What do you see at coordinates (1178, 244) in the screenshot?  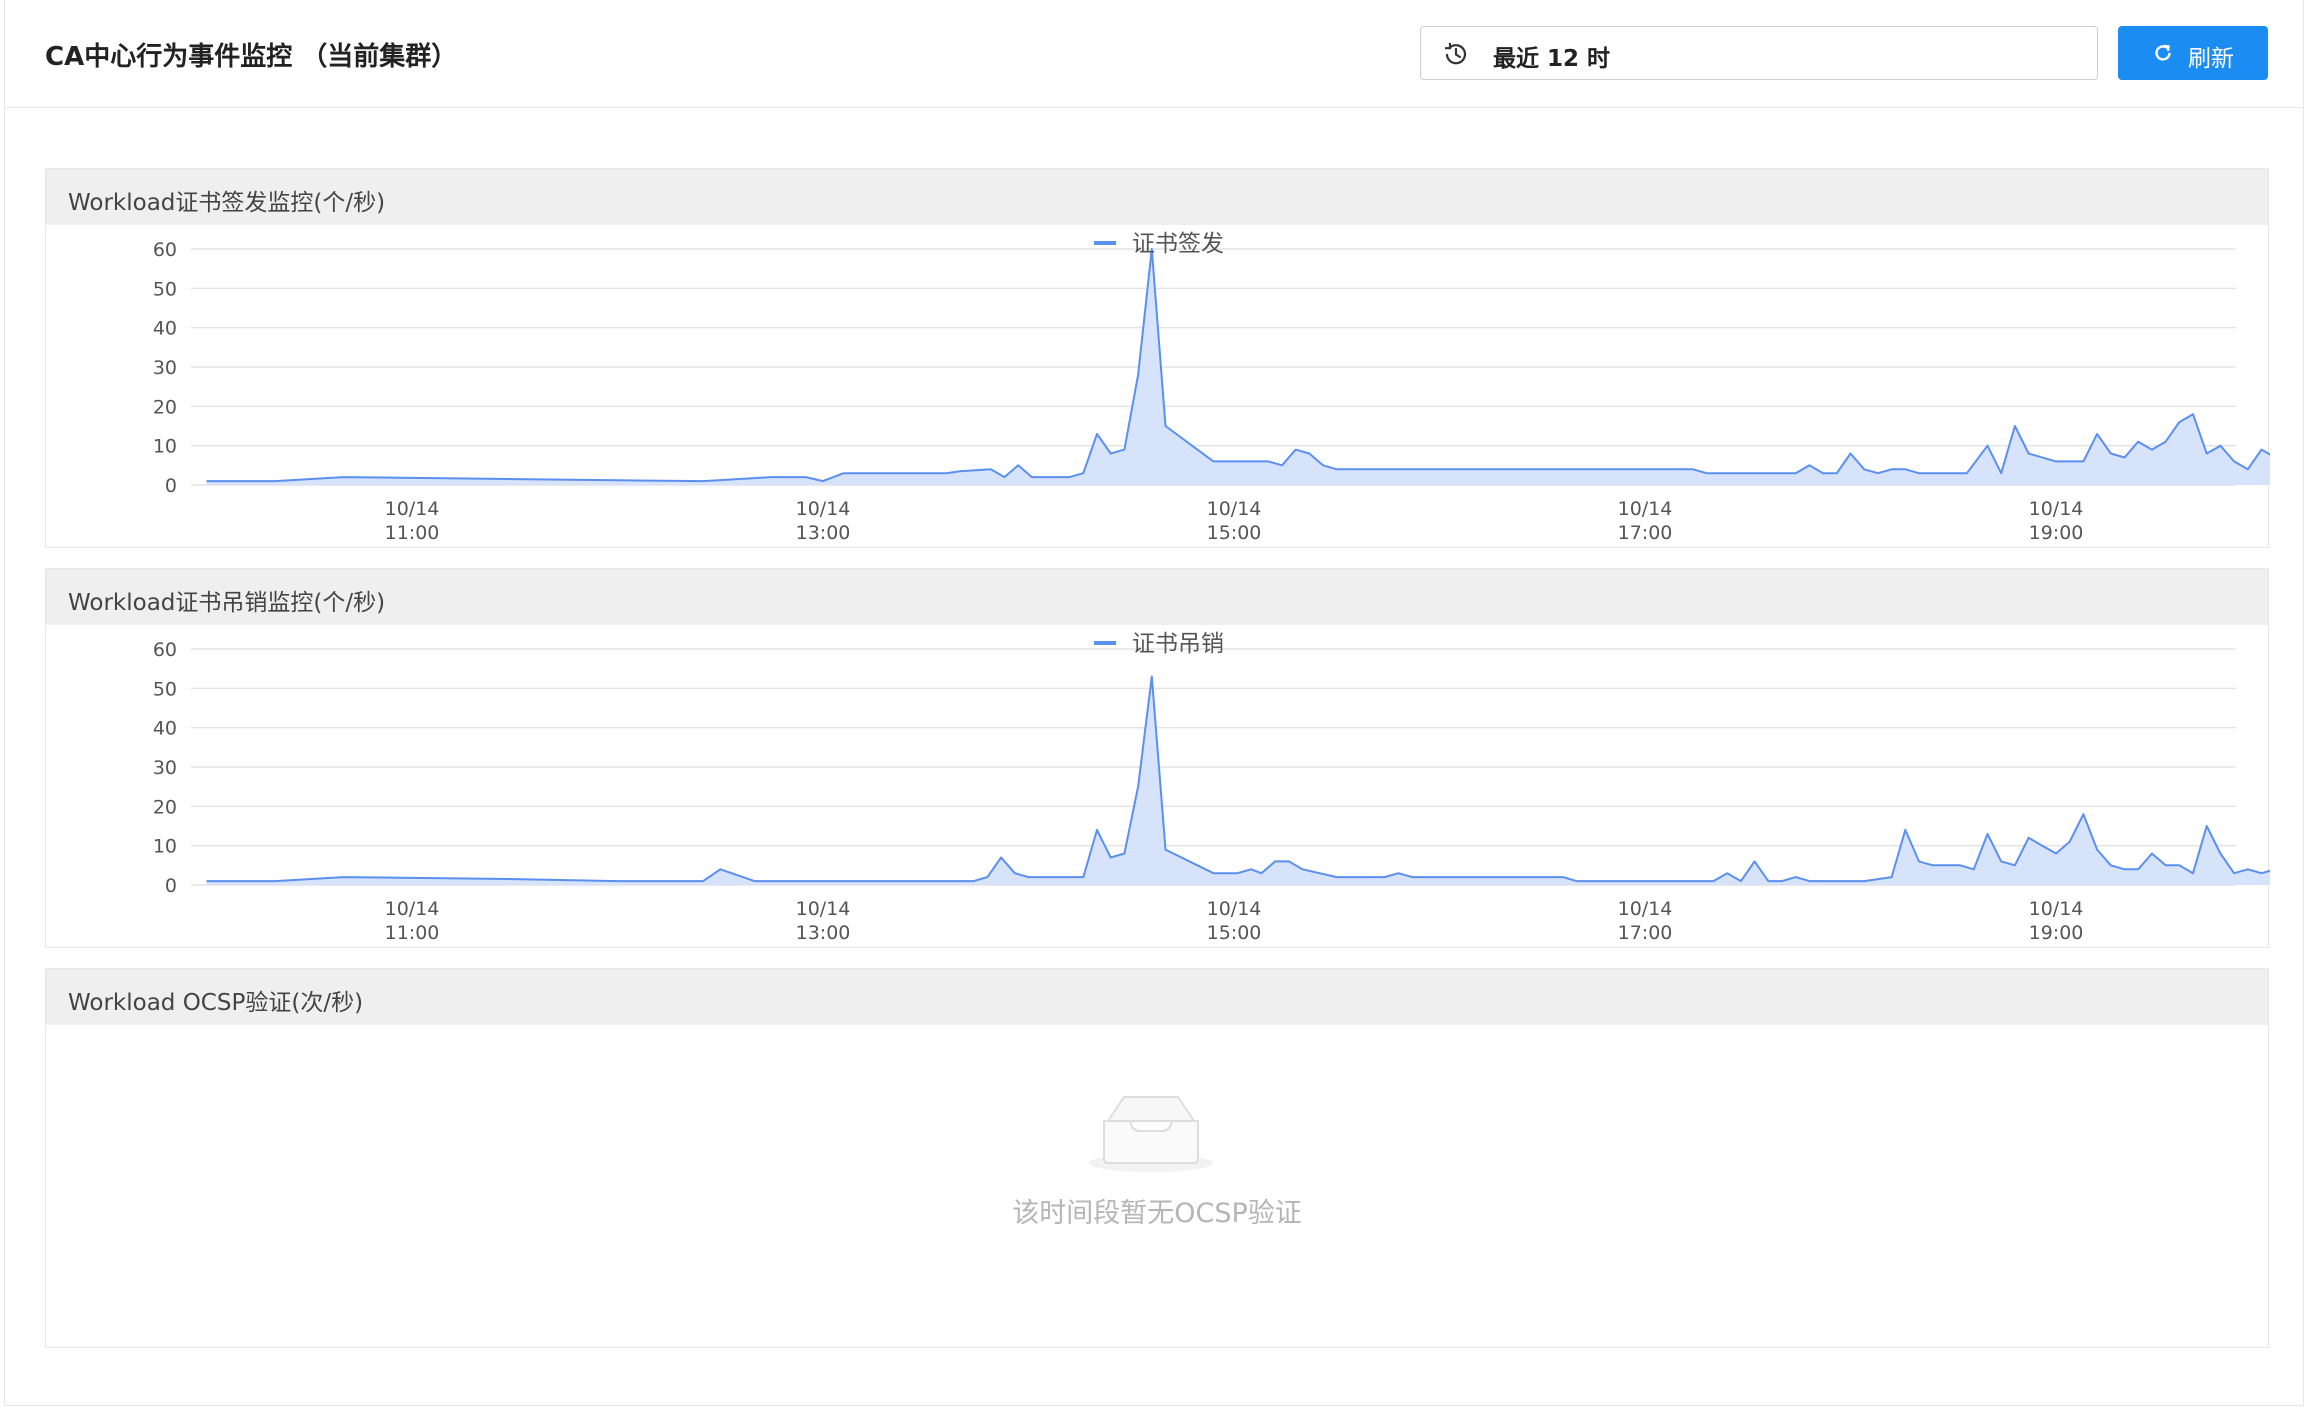 I see `legend-label: 证书签发` at bounding box center [1178, 244].